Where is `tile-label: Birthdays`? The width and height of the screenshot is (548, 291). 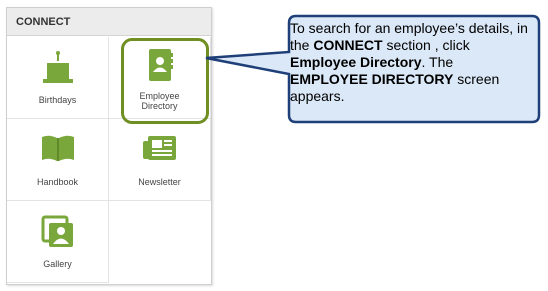
tile-label: Birthdays is located at coordinates (57, 100).